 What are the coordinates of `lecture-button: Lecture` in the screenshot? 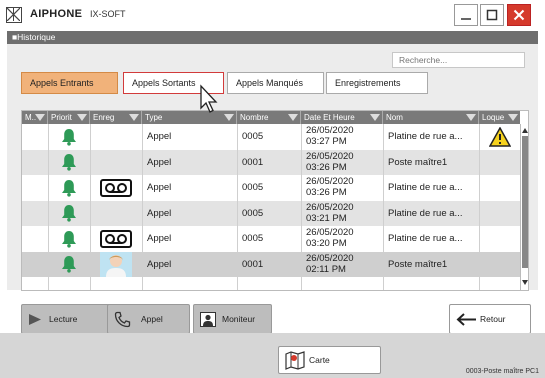 It's located at (70, 319).